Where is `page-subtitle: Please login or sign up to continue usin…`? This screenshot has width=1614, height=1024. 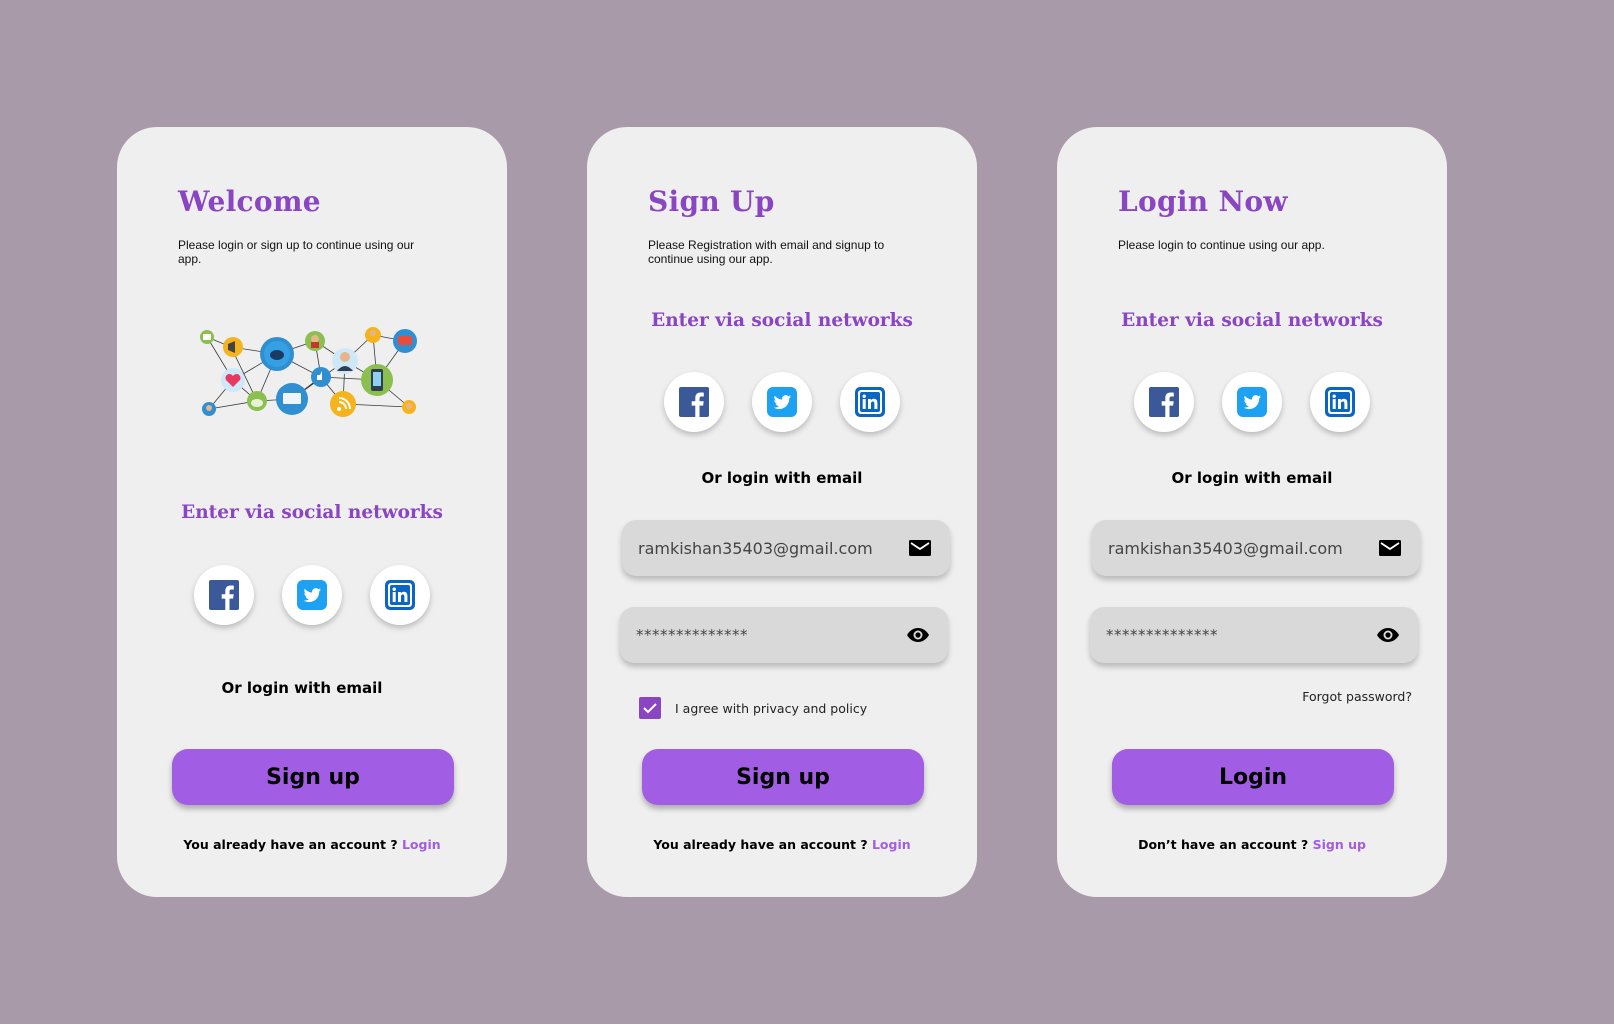 page-subtitle: Please login or sign up to continue usin… is located at coordinates (296, 252).